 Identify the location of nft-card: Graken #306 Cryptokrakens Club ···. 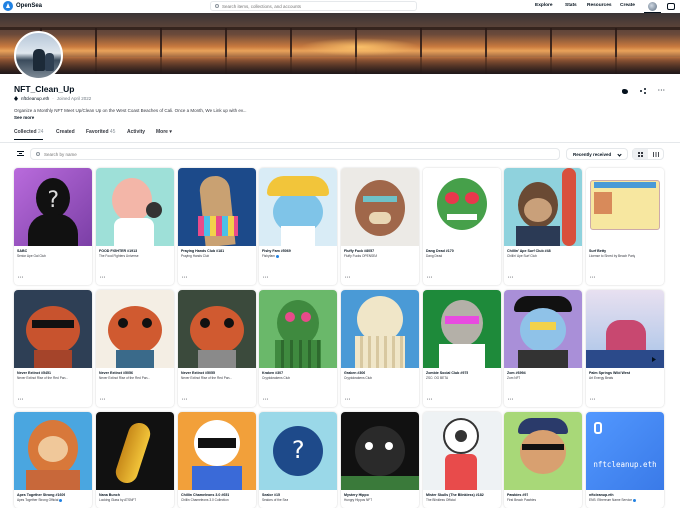
(380, 348).